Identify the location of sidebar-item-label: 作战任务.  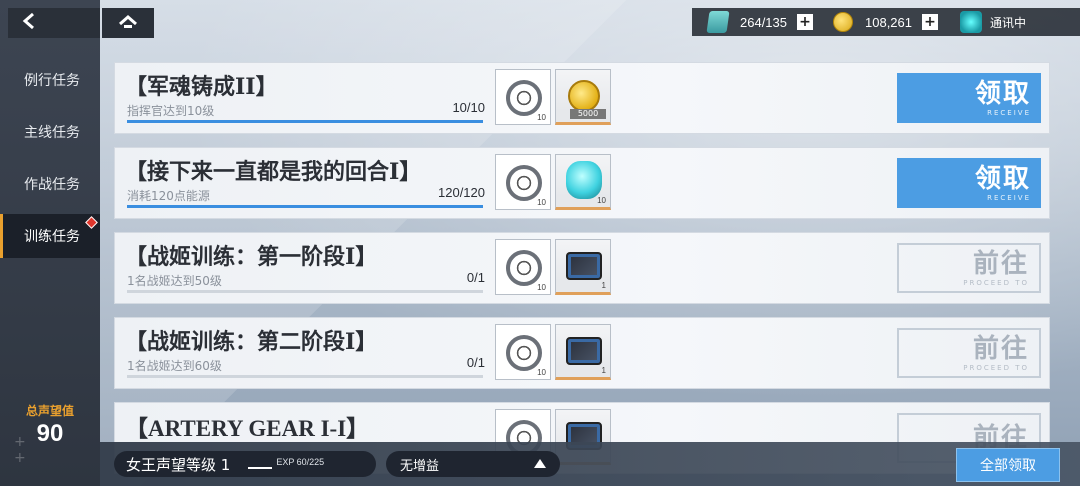
(52, 185).